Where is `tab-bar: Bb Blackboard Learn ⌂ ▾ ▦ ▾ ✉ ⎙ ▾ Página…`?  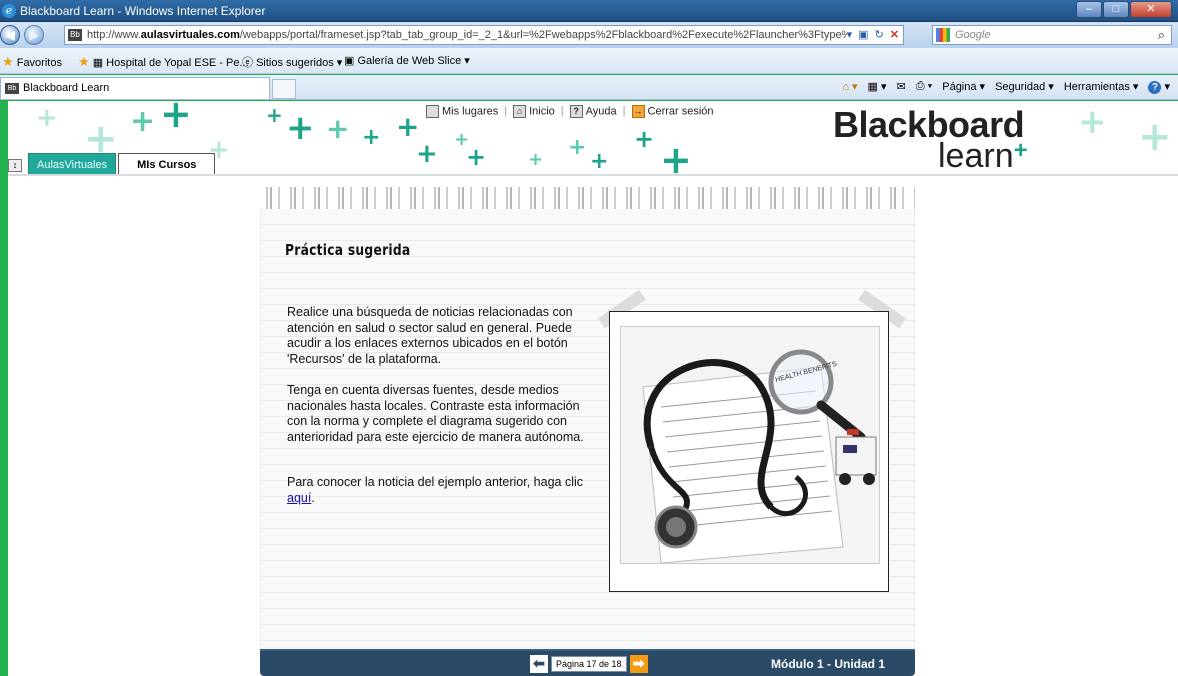 tab-bar: Bb Blackboard Learn ⌂ ▾ ▦ ▾ ✉ ⎙ ▾ Página… is located at coordinates (589, 87).